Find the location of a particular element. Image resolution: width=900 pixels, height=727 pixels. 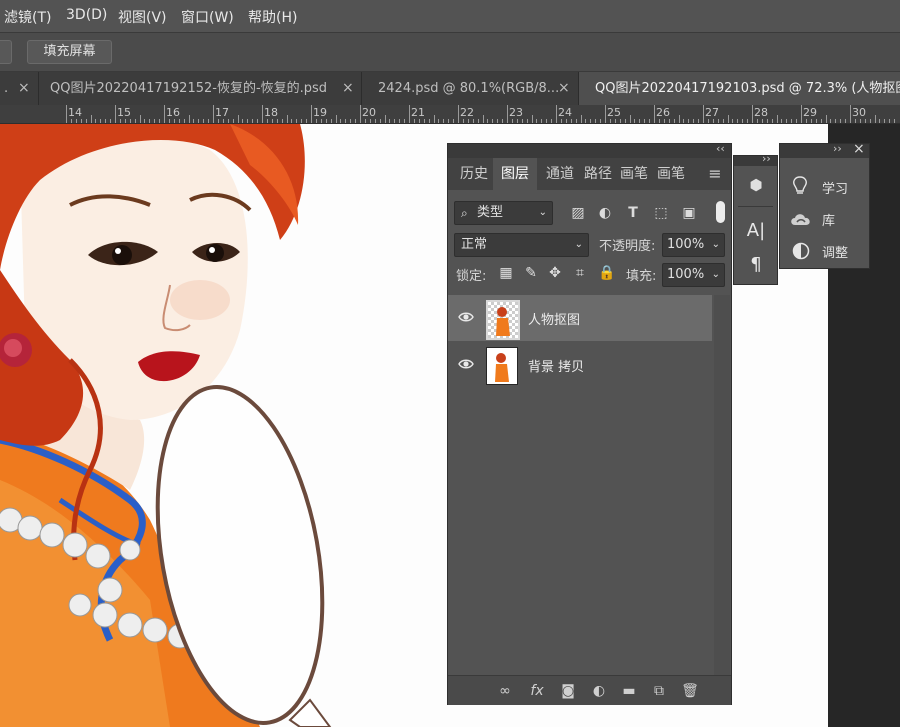

doc-tab-2: 2424.psd @ 80.1%(RGB/8... × is located at coordinates (470, 88).